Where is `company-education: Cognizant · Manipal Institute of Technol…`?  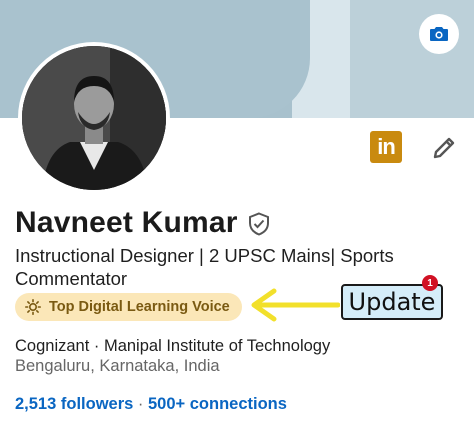
company-education: Cognizant · Manipal Institute of Technol… is located at coordinates (172, 346).